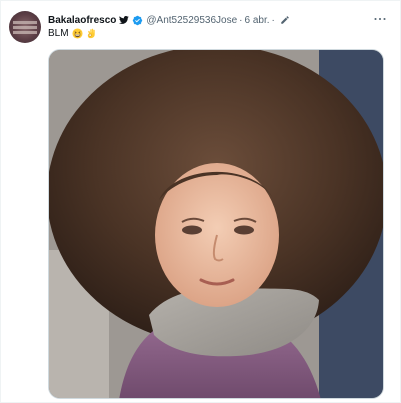  Describe the element at coordinates (137, 20) in the screenshot. I see `verified-badge-icon` at that location.